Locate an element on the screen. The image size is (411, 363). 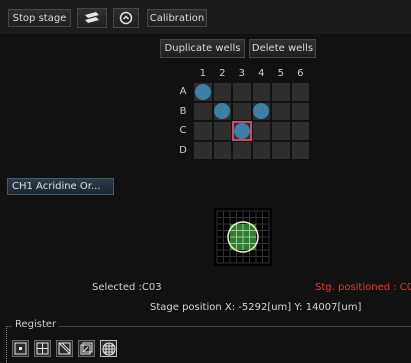
well-c2 is located at coordinates (222, 131).